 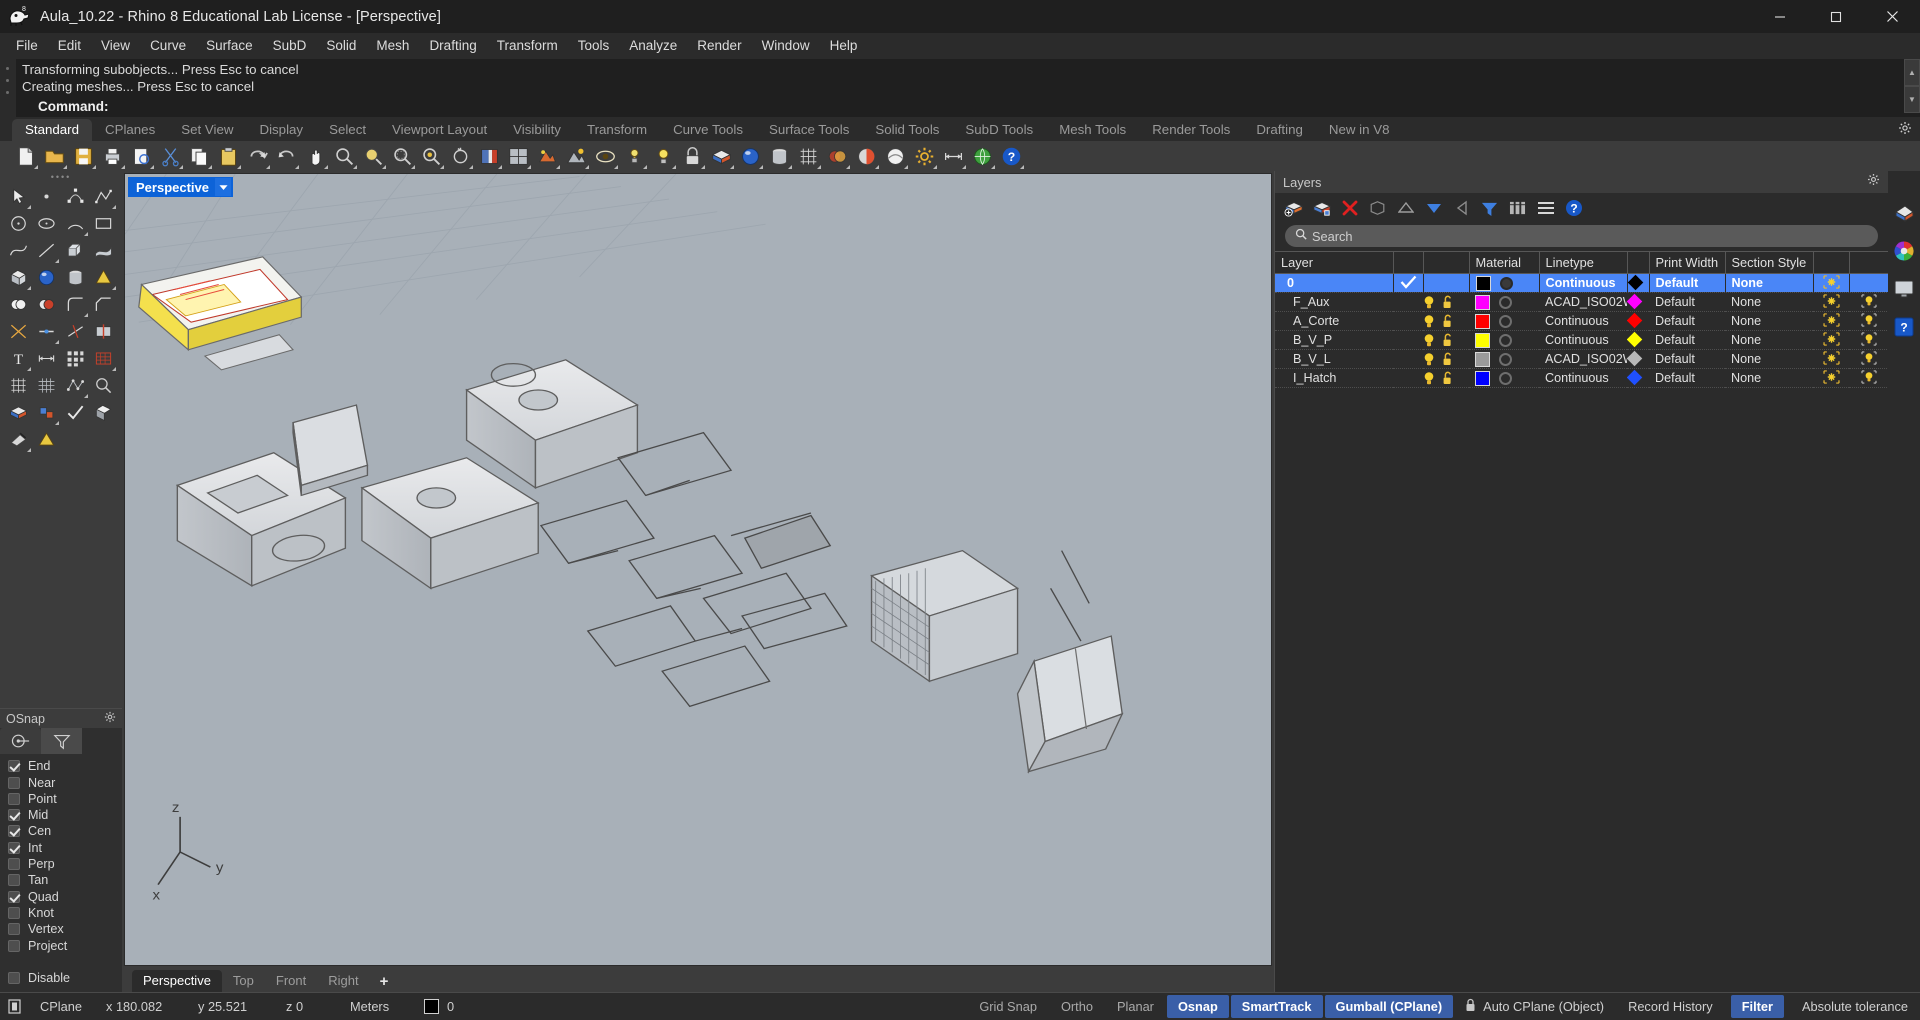 What do you see at coordinates (47, 304) in the screenshot?
I see `boolean-difference-icon` at bounding box center [47, 304].